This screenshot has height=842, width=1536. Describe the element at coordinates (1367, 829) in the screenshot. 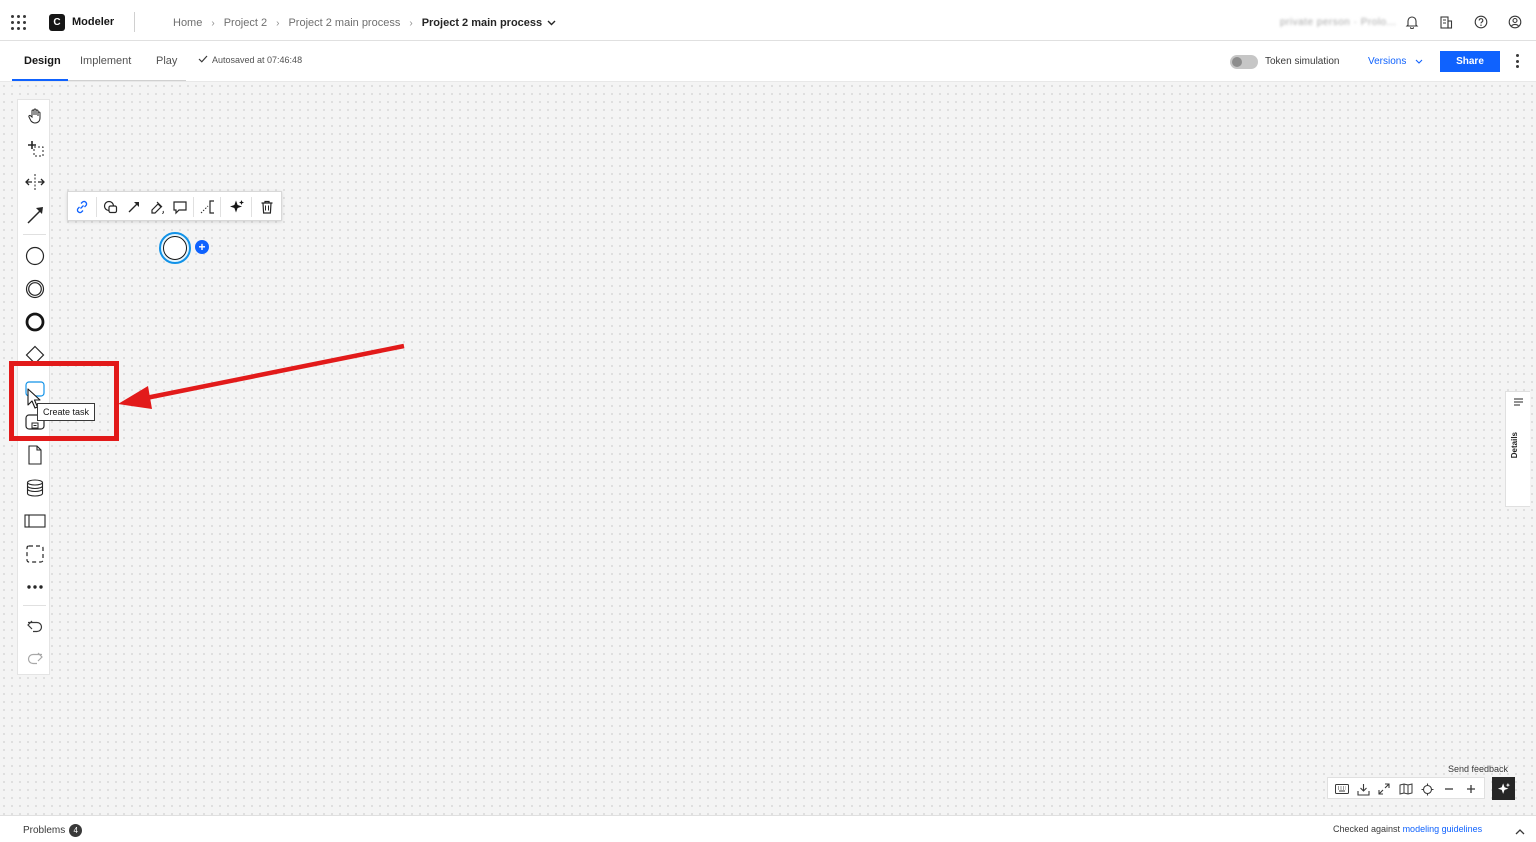

I see `checked-prefix: Checked against` at that location.